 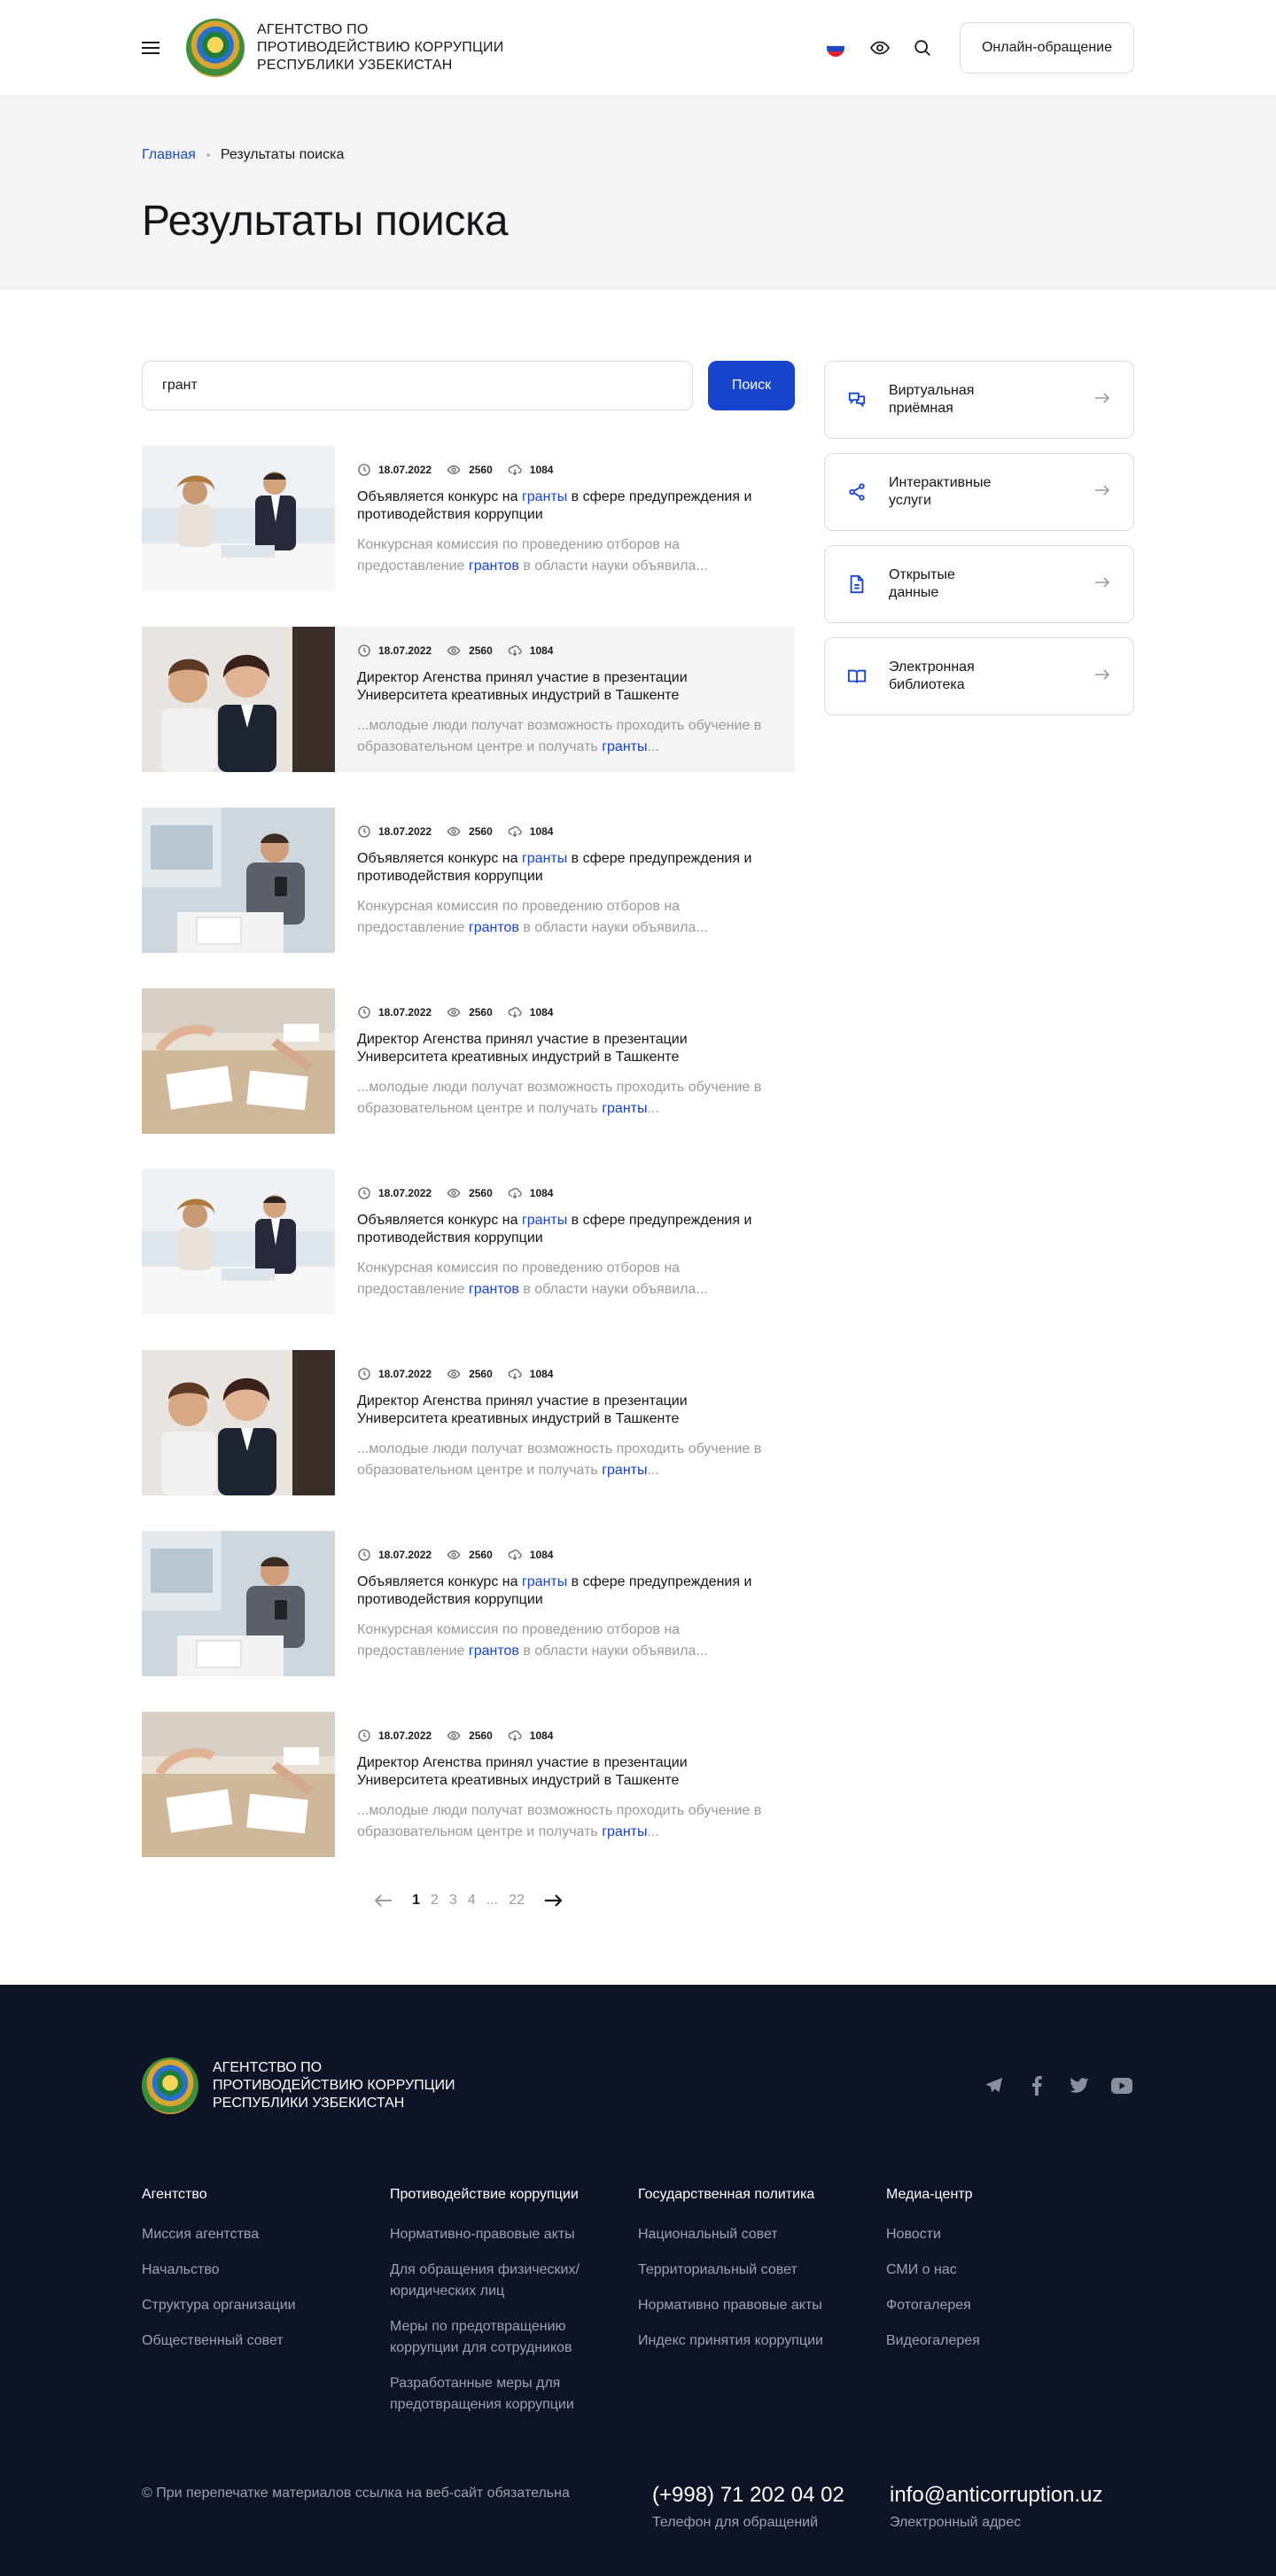 I want to click on menu-icon, so click(x=151, y=48).